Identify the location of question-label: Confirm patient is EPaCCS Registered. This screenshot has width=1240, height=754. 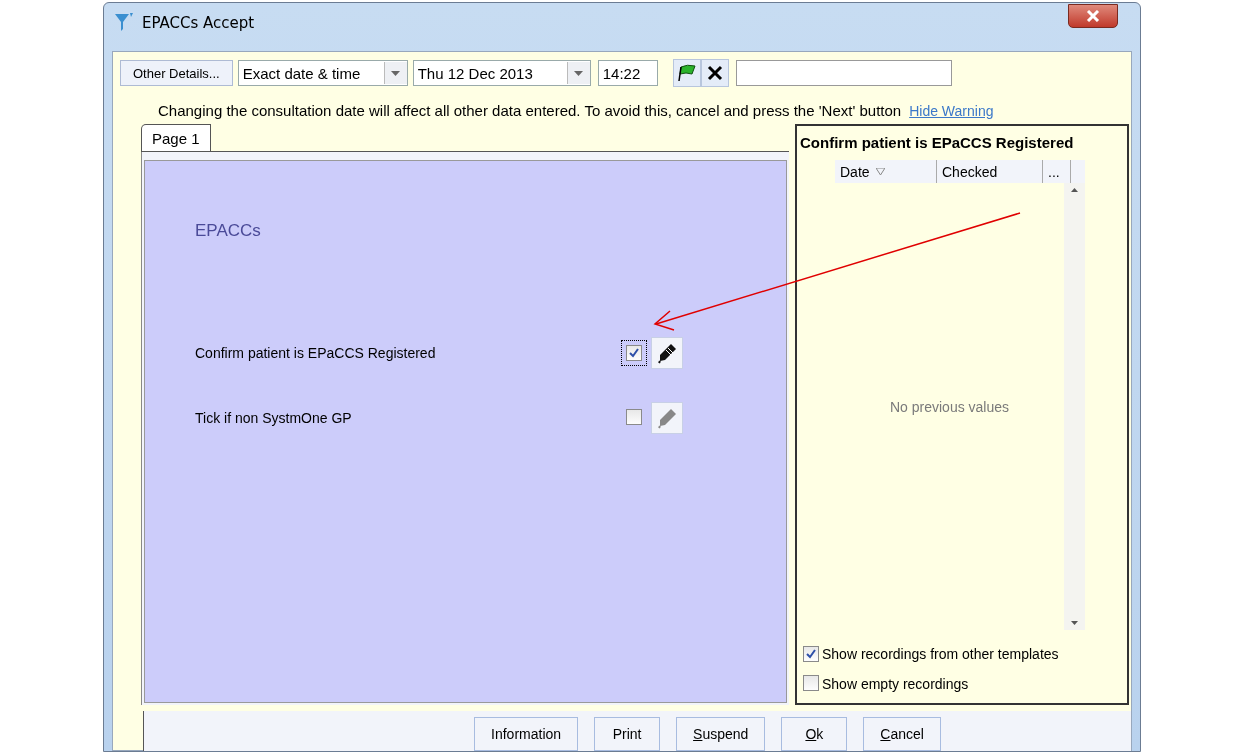
(316, 353).